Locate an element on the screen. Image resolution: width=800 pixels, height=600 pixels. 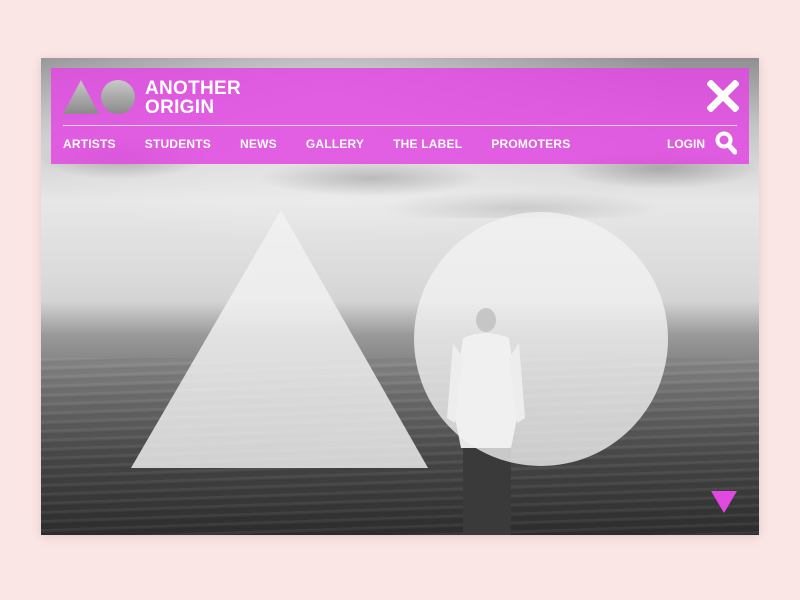
login-link: LOGIN is located at coordinates (686, 144).